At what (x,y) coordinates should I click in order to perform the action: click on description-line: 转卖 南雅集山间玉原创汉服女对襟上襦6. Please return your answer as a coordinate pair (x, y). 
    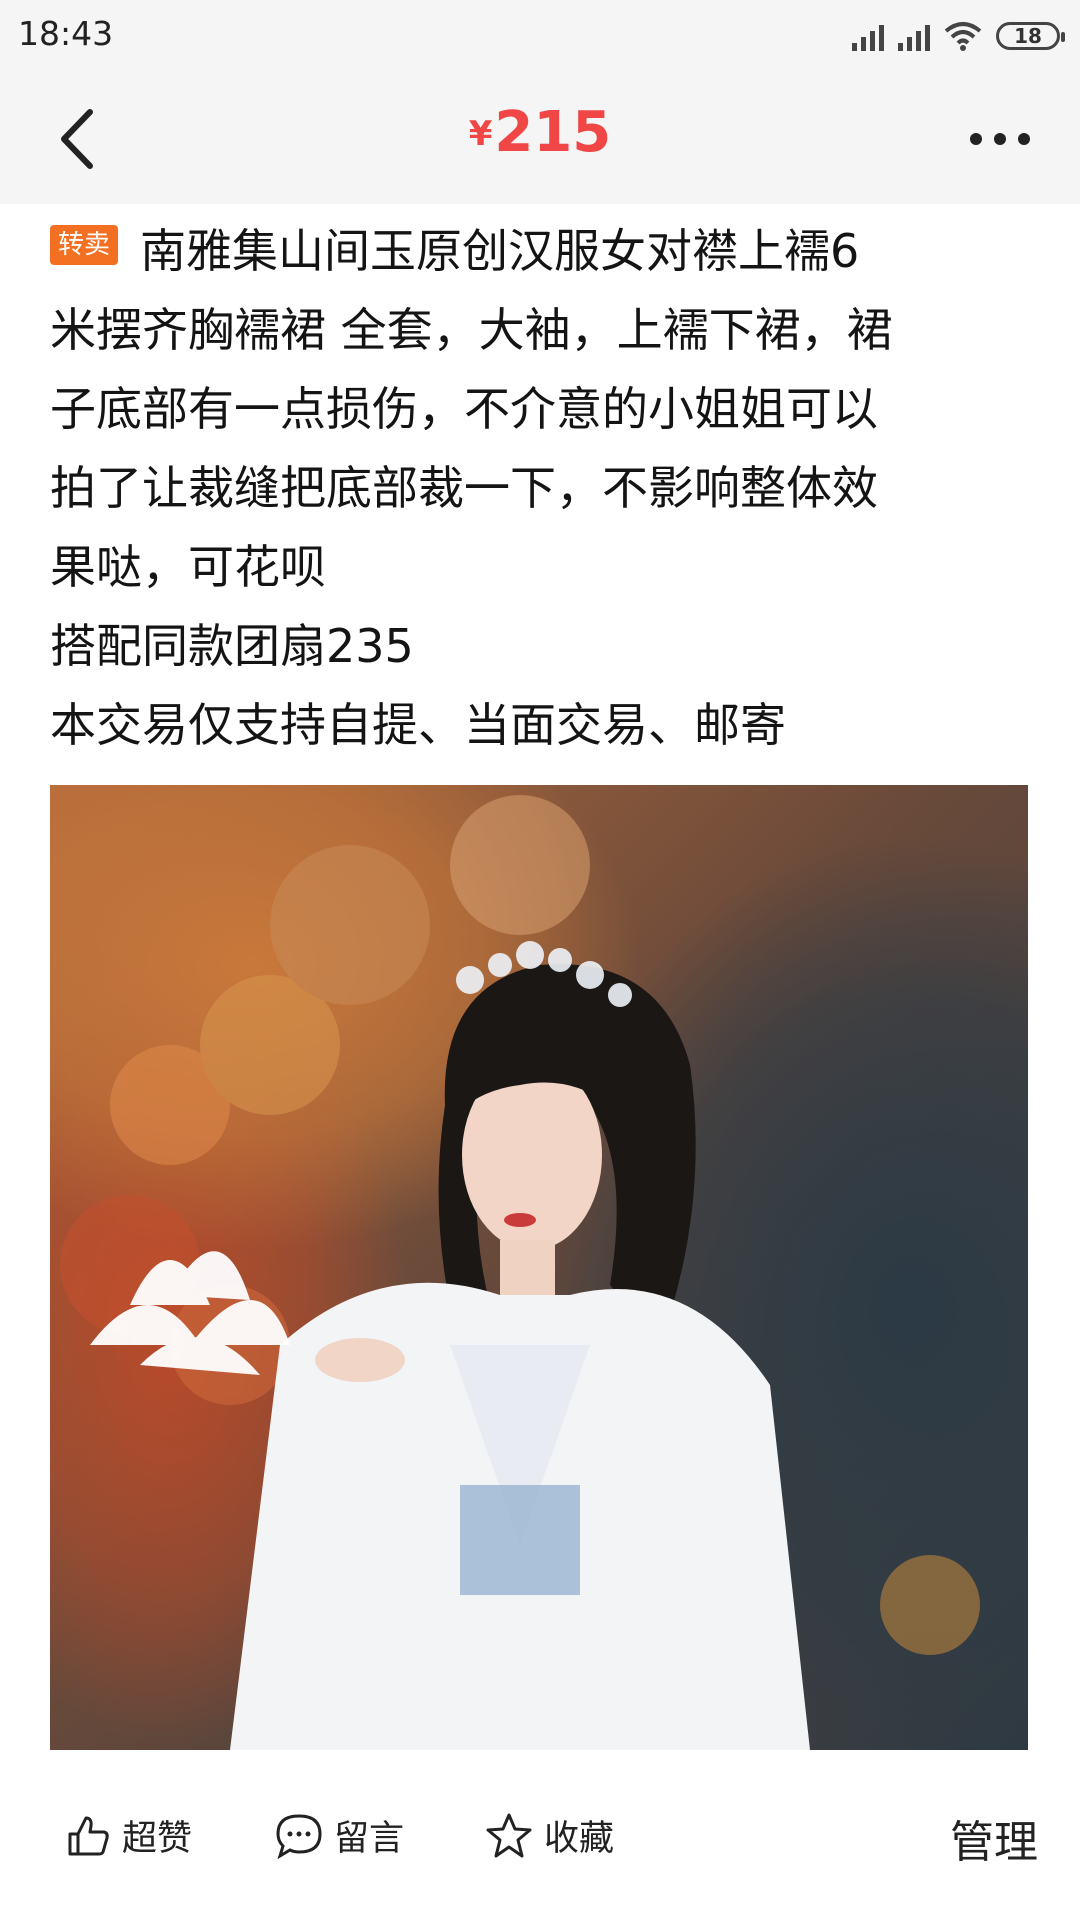
    Looking at the image, I should click on (540, 251).